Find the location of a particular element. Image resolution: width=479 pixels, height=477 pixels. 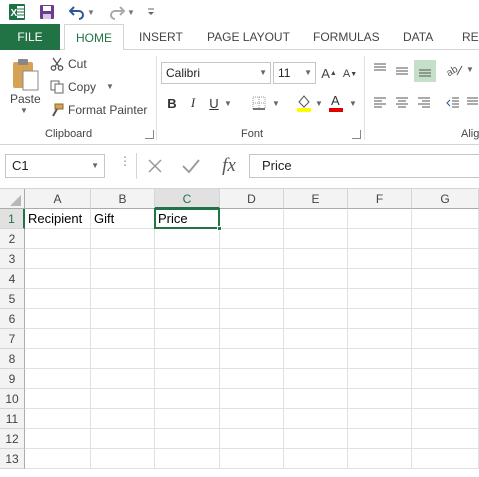

cell-f8 is located at coordinates (380, 359).